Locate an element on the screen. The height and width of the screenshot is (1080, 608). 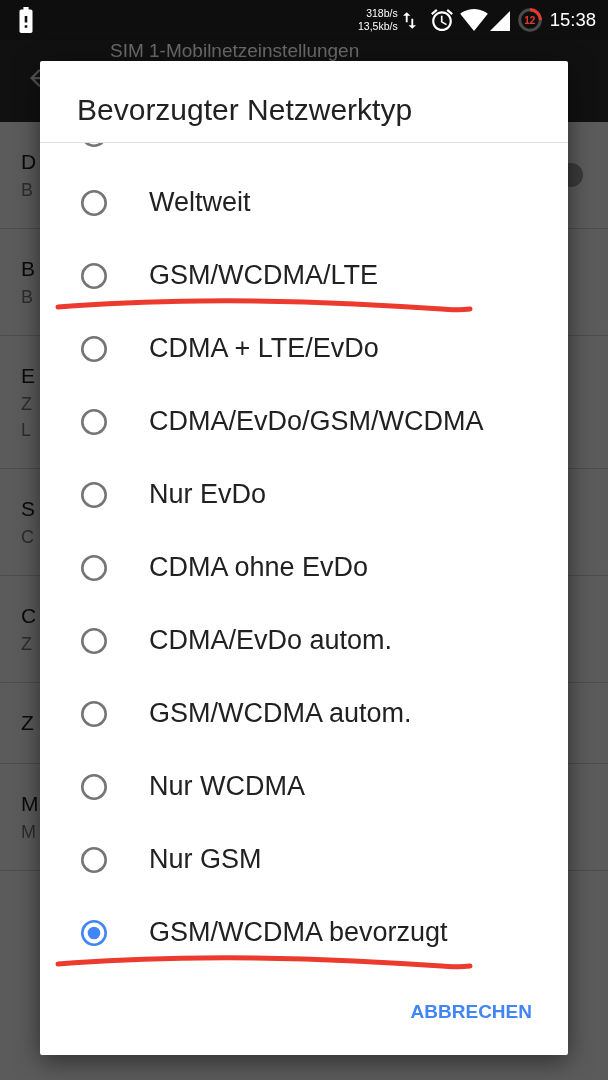
radio-option: Nur GSM is located at coordinates (304, 859).